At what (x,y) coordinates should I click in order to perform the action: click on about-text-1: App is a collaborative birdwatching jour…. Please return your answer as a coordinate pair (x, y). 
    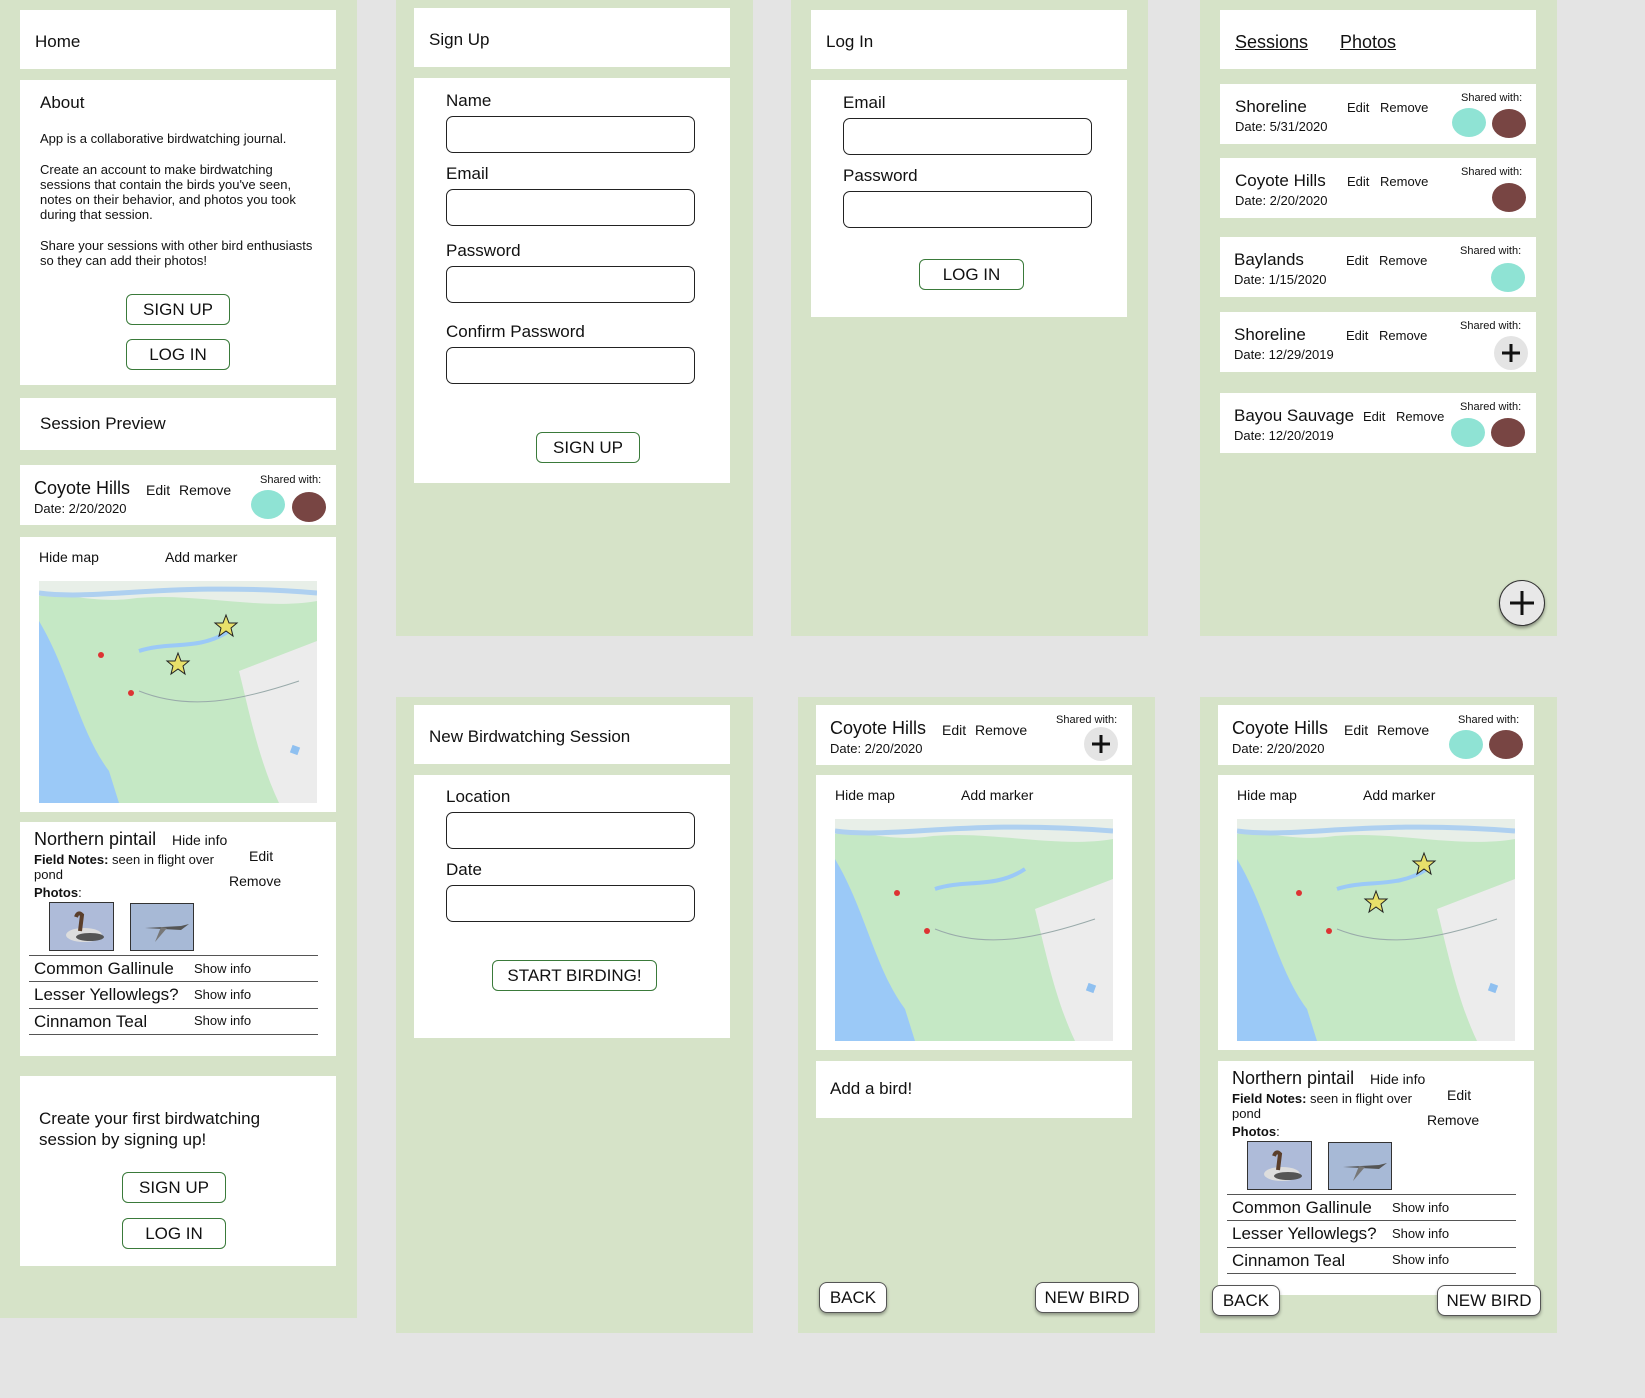
    Looking at the image, I should click on (163, 138).